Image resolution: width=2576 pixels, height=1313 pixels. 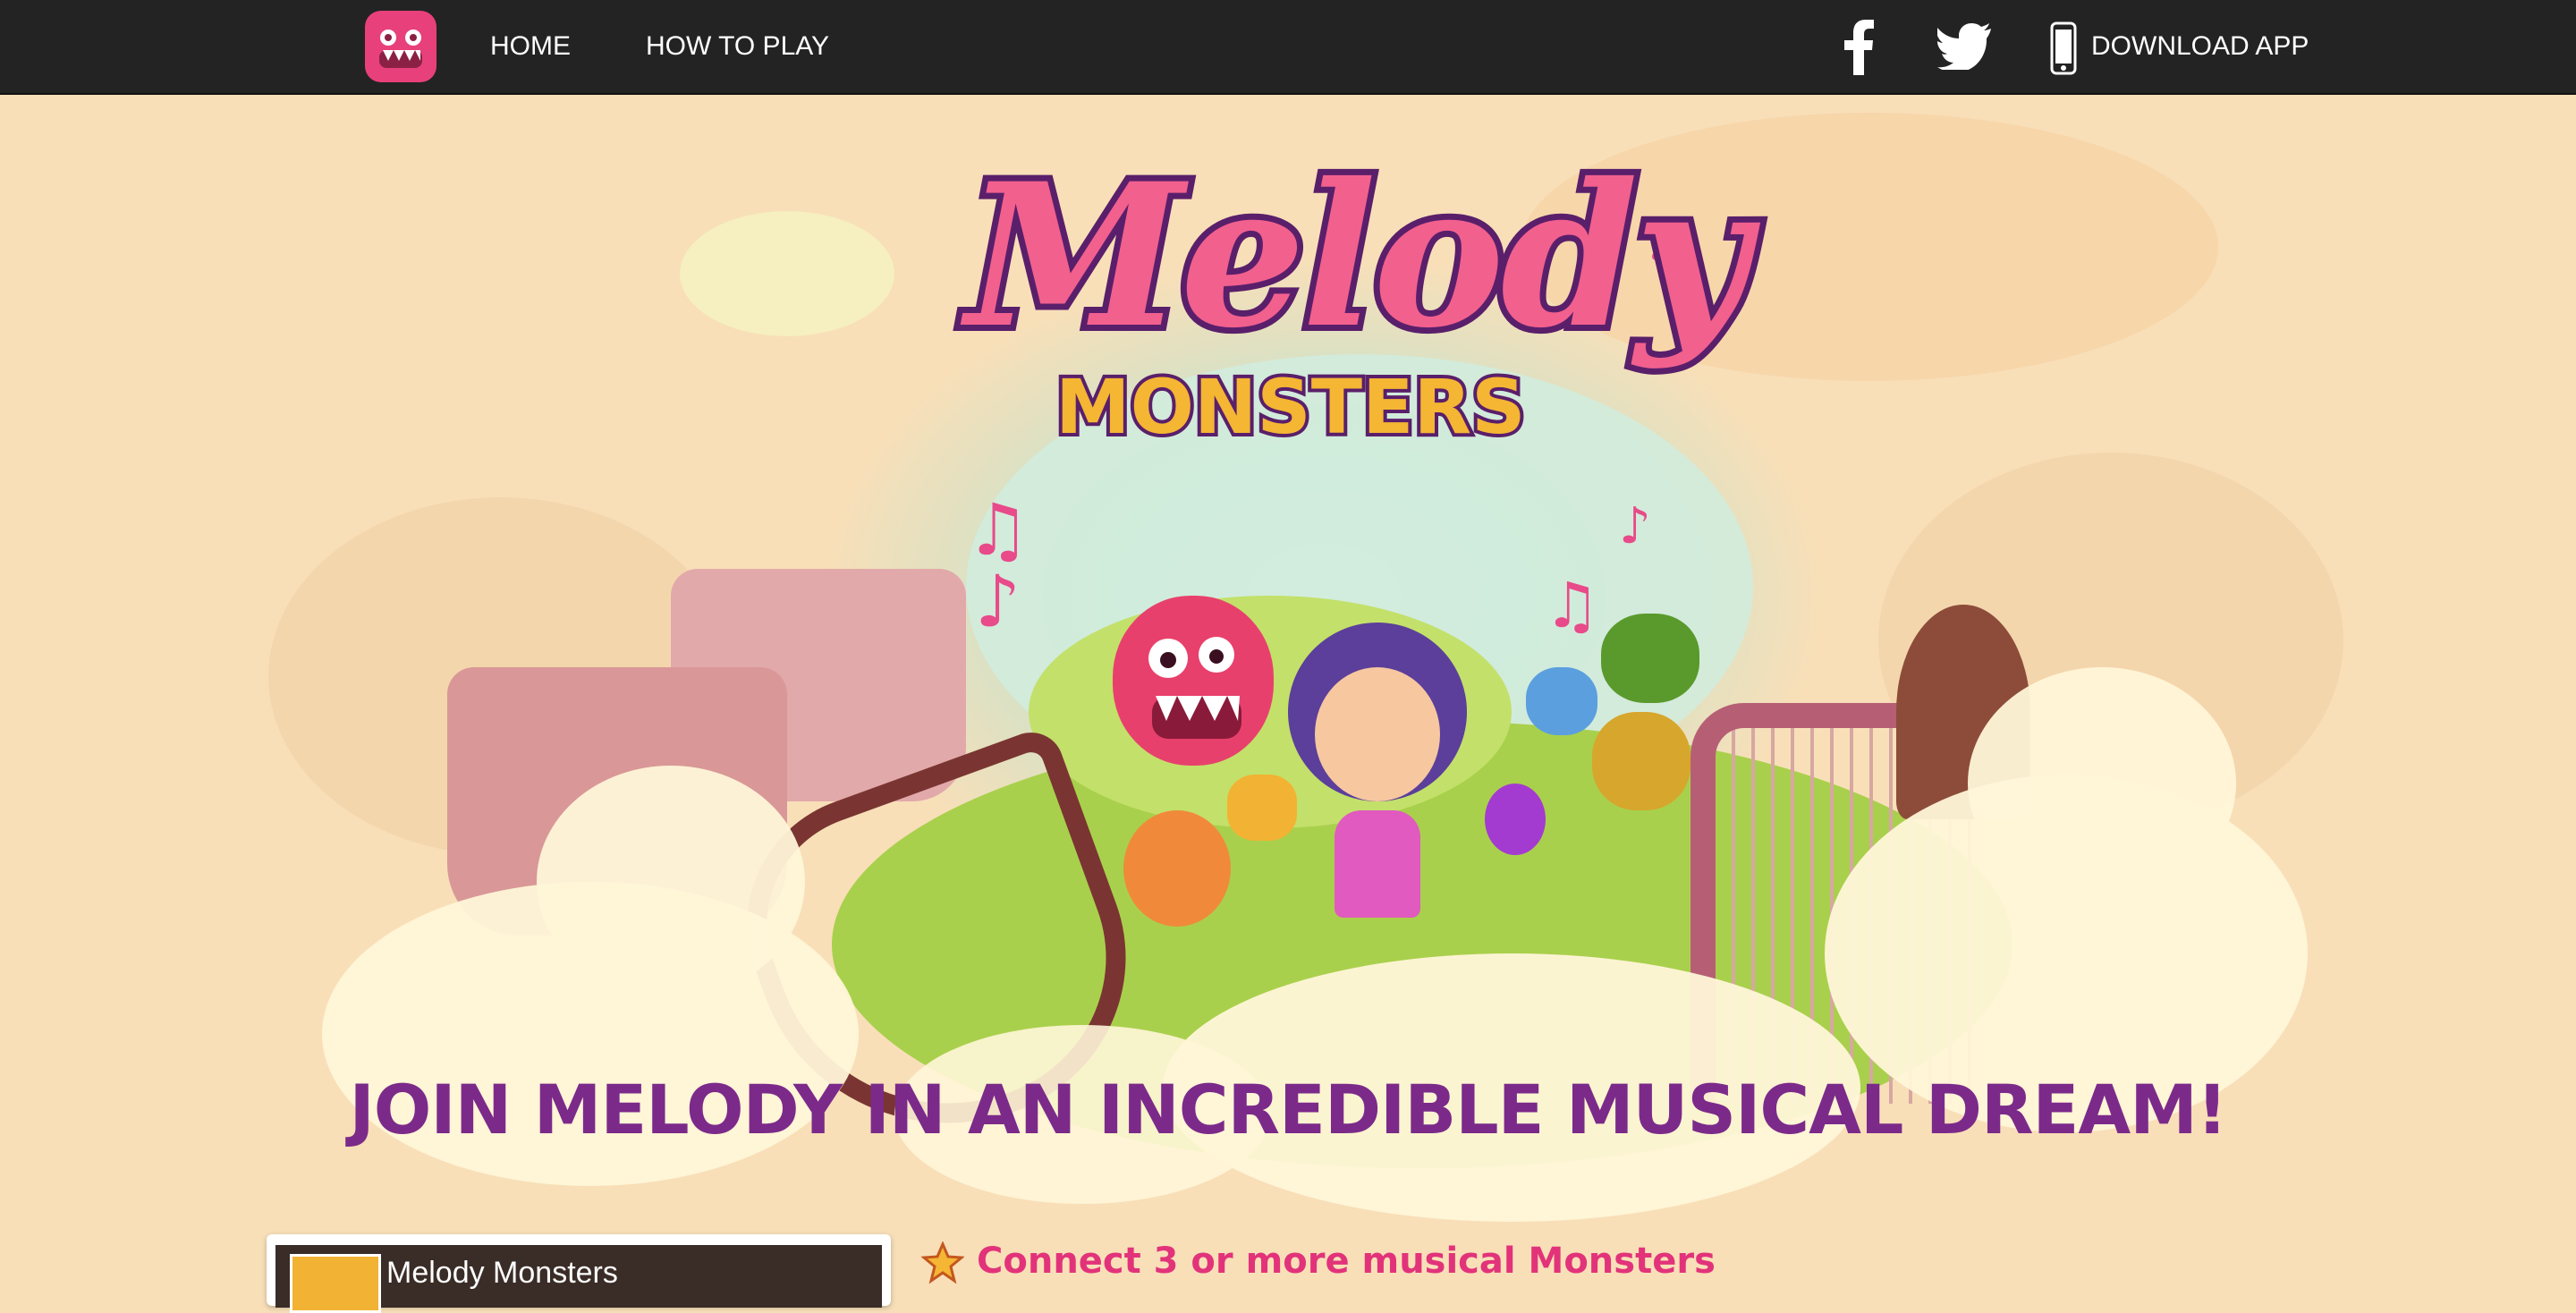 What do you see at coordinates (942, 1262) in the screenshot?
I see `star-icon` at bounding box center [942, 1262].